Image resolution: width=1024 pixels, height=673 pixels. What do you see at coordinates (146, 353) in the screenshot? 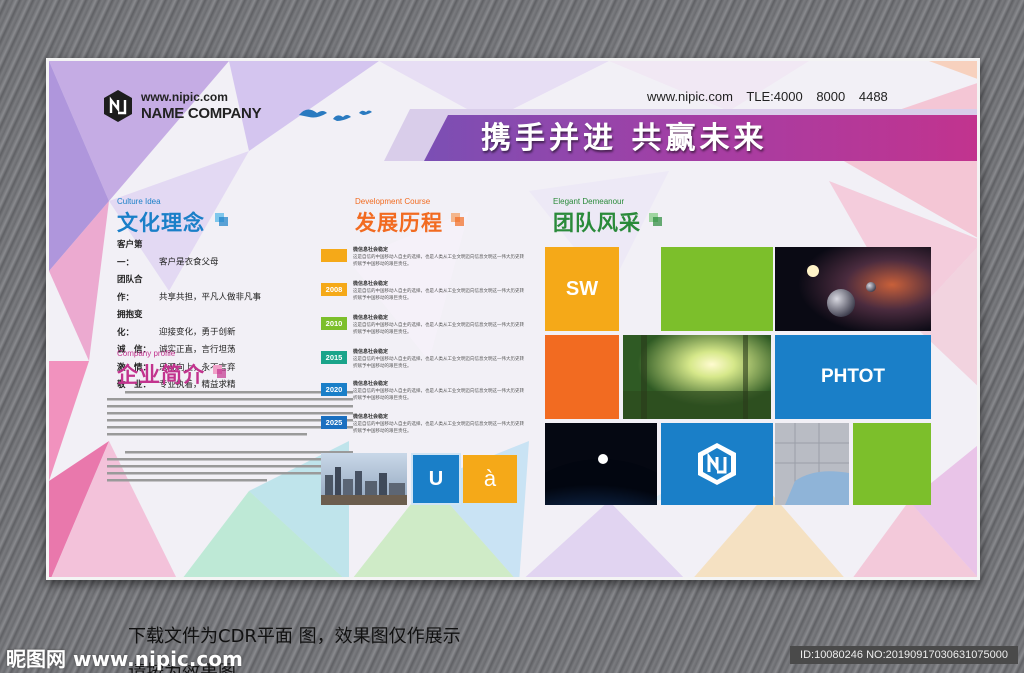
I see `profile-en-title: Company profile` at bounding box center [146, 353].